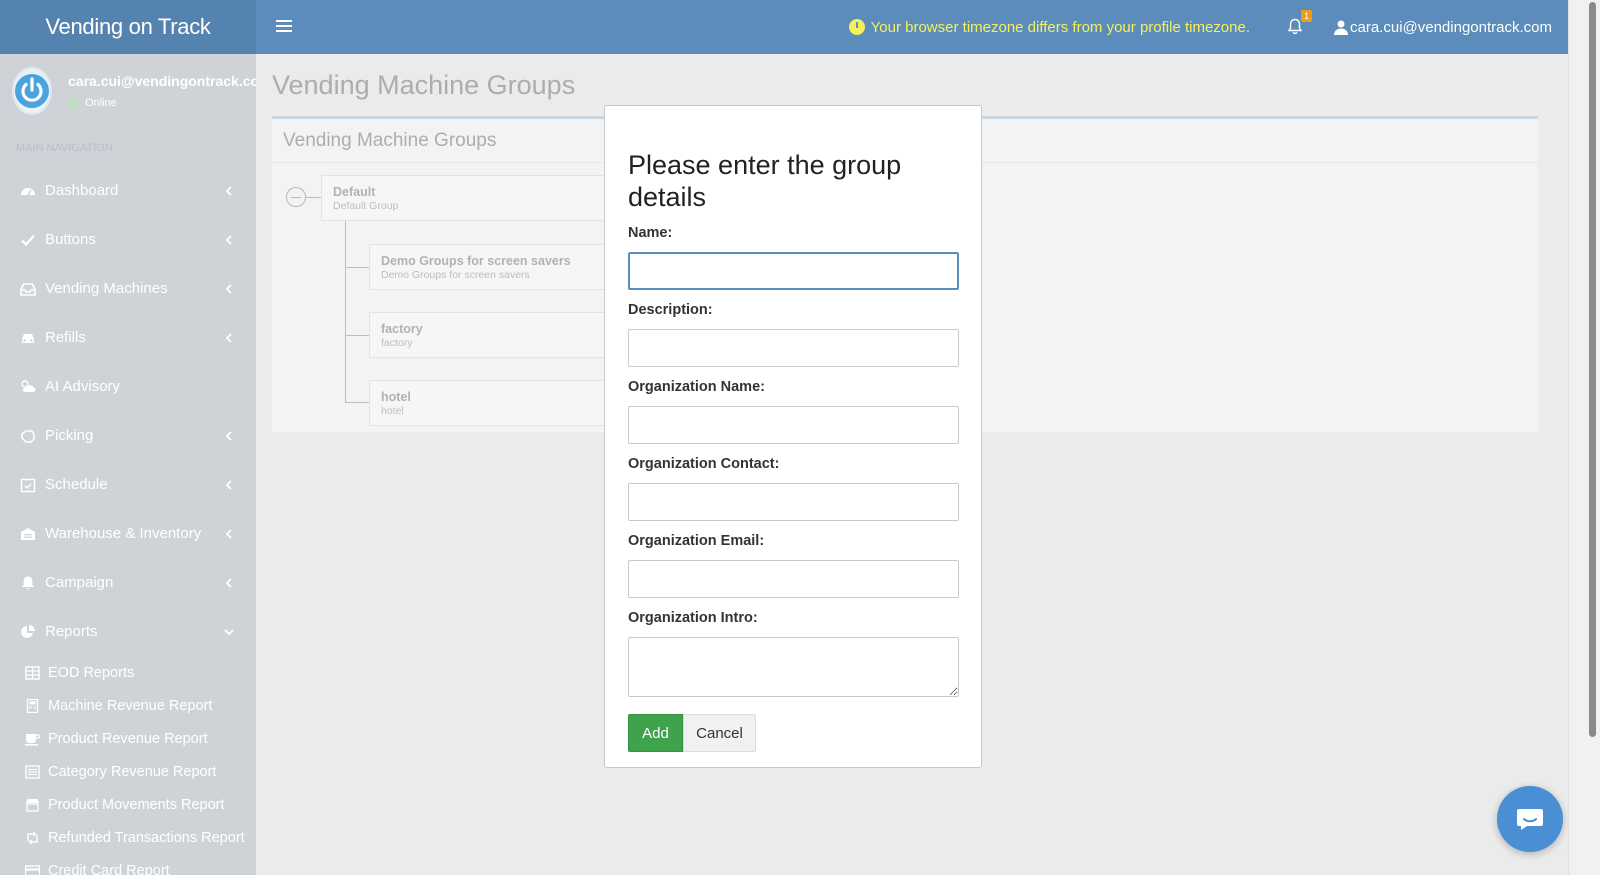  Describe the element at coordinates (32, 838) in the screenshot. I see `retweet-icon` at that location.